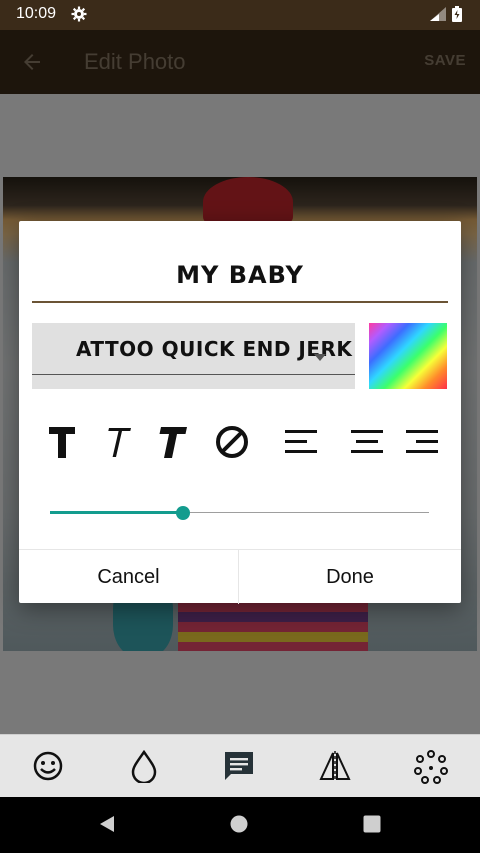  I want to click on editor-tools-bar, so click(240, 765).